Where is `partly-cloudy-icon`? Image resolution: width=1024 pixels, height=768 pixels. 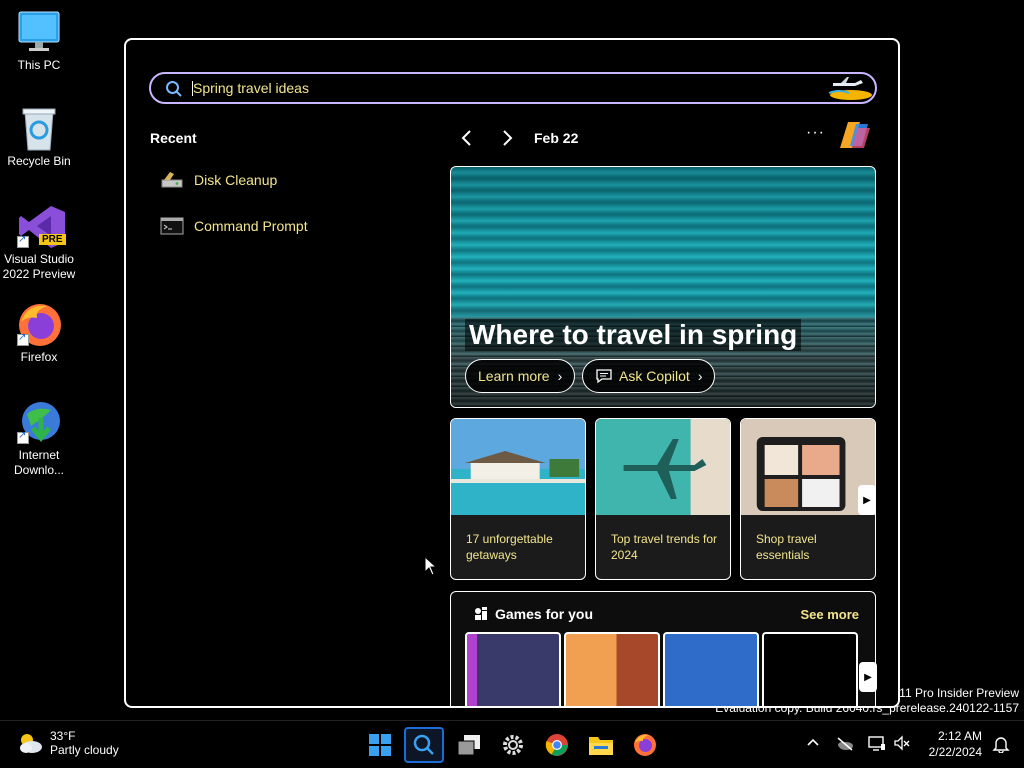 partly-cloudy-icon is located at coordinates (31, 743).